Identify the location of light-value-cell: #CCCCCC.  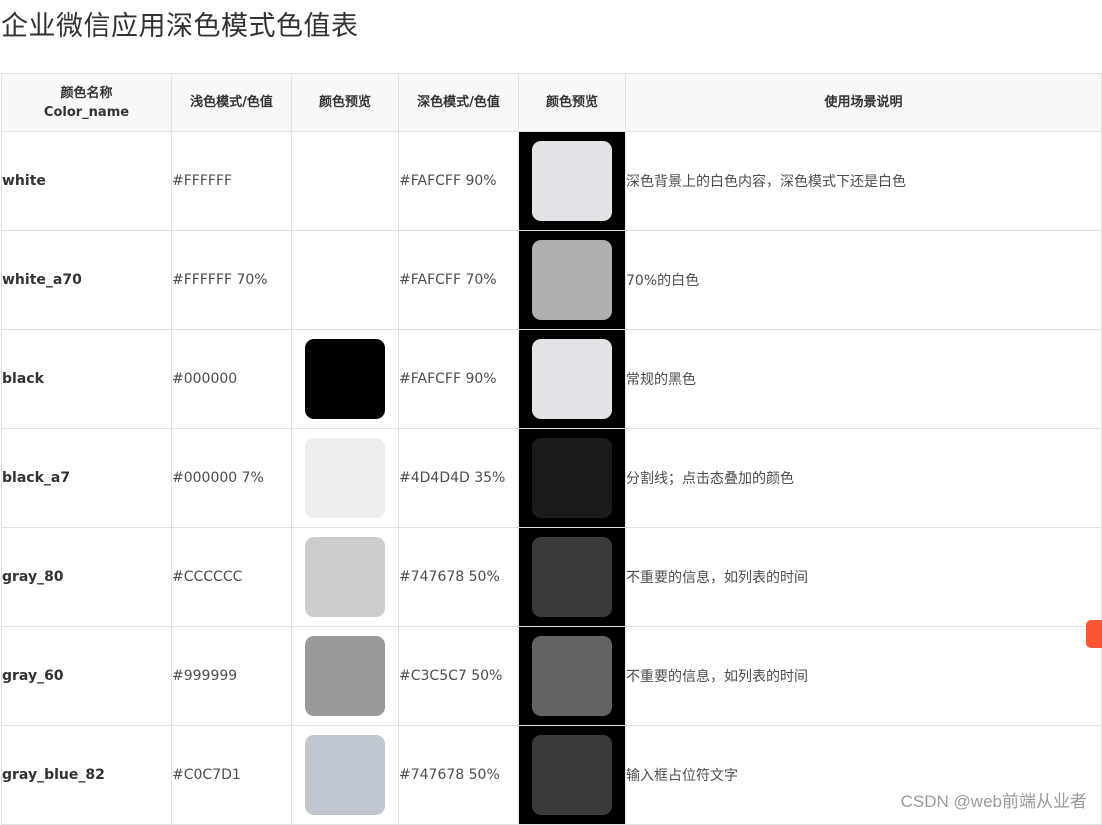
(231, 577).